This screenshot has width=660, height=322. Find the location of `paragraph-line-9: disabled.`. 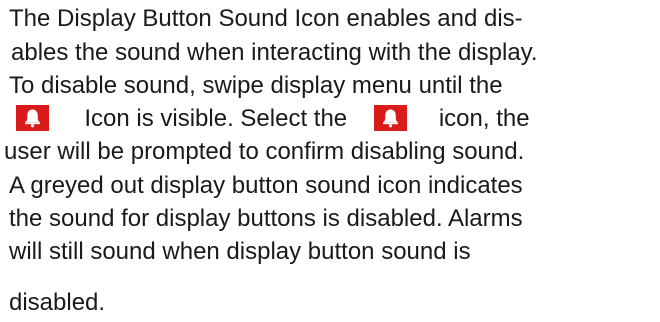

paragraph-line-9: disabled. is located at coordinates (330, 303).